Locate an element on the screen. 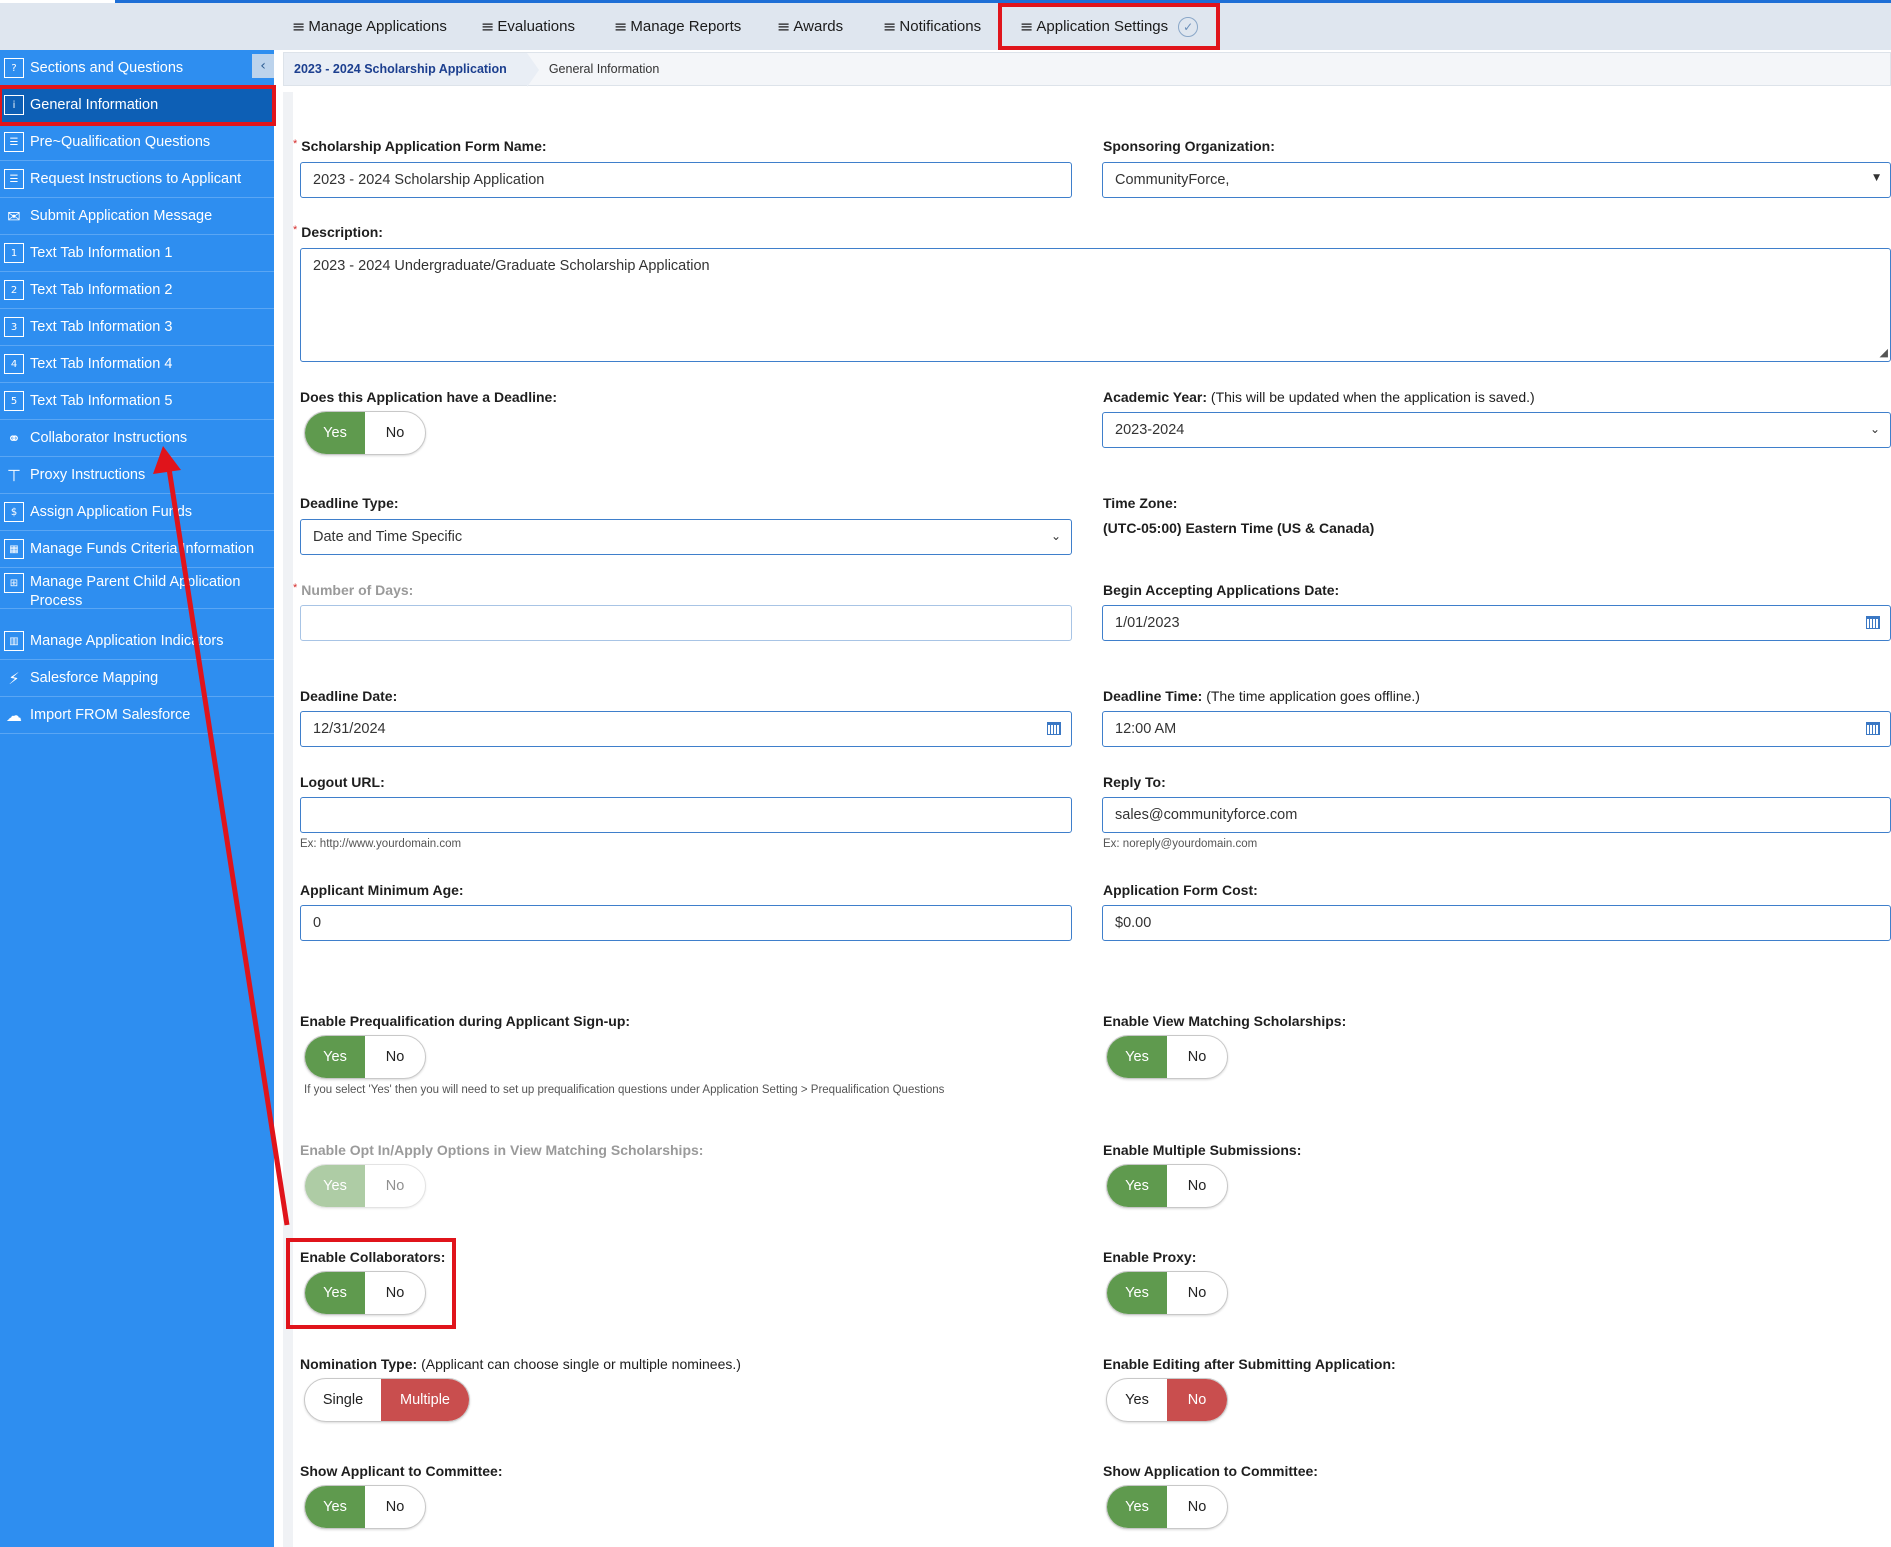  nav-manage-applications: ≡ Manage Applications is located at coordinates (369, 26).